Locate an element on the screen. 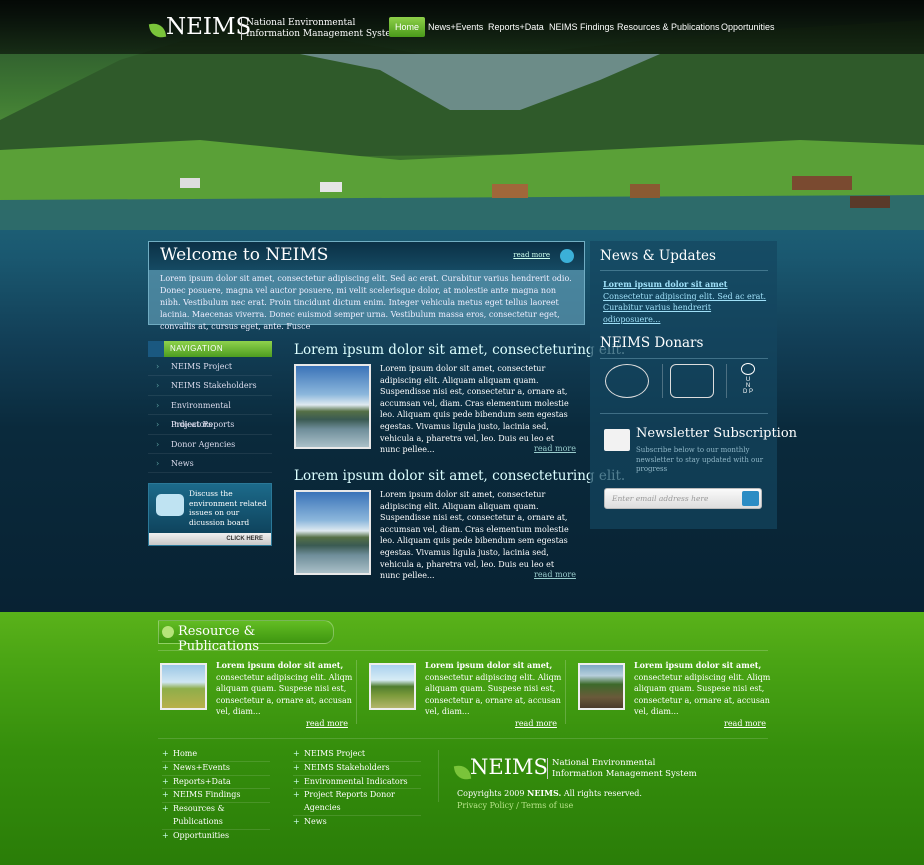 The image size is (924, 865). news-updates-title: News & Updates is located at coordinates (658, 256).